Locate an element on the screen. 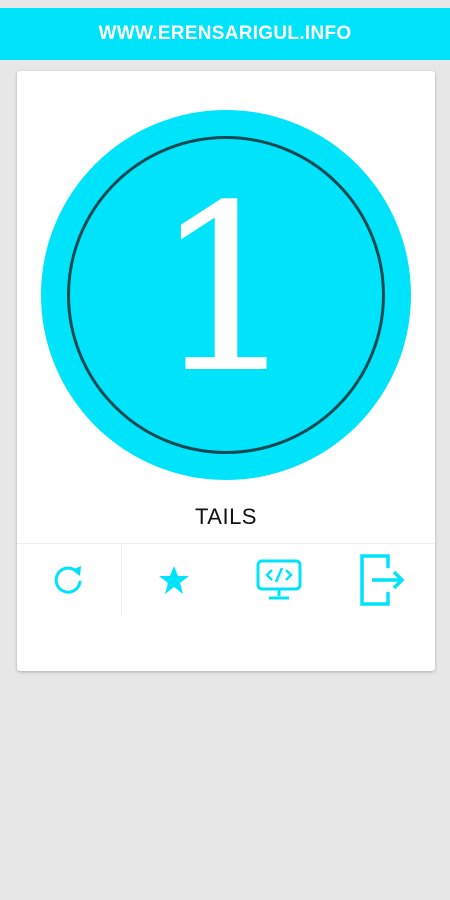 The width and height of the screenshot is (450, 900). flip-again-button is located at coordinates (69, 580).